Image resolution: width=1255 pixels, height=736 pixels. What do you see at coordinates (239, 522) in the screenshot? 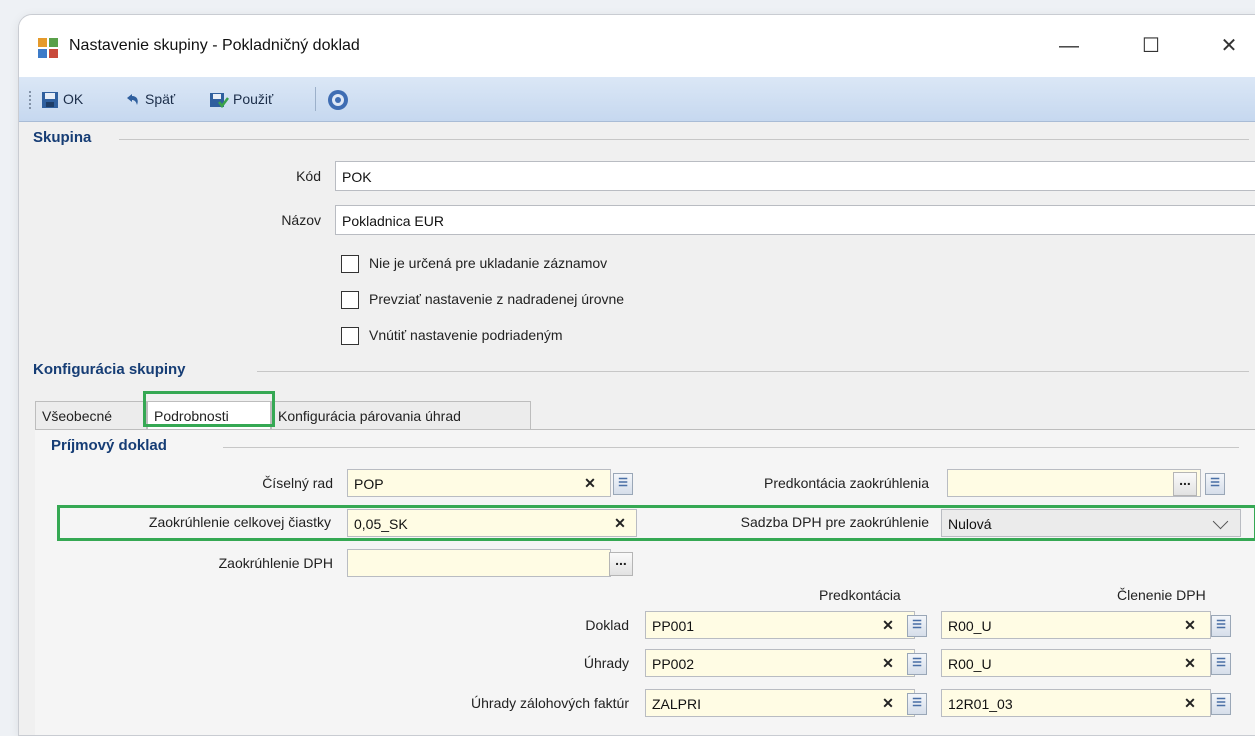
I see `total-rounding-label: Zaokrúhlenie celkovej čiastky` at bounding box center [239, 522].